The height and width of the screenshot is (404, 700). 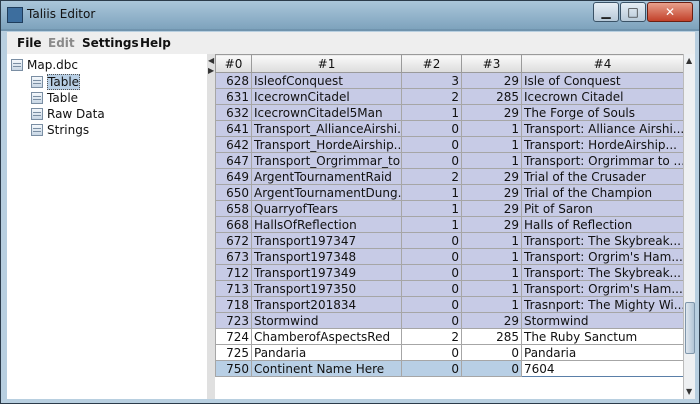 I want to click on table-cell: 713, so click(x=233, y=288).